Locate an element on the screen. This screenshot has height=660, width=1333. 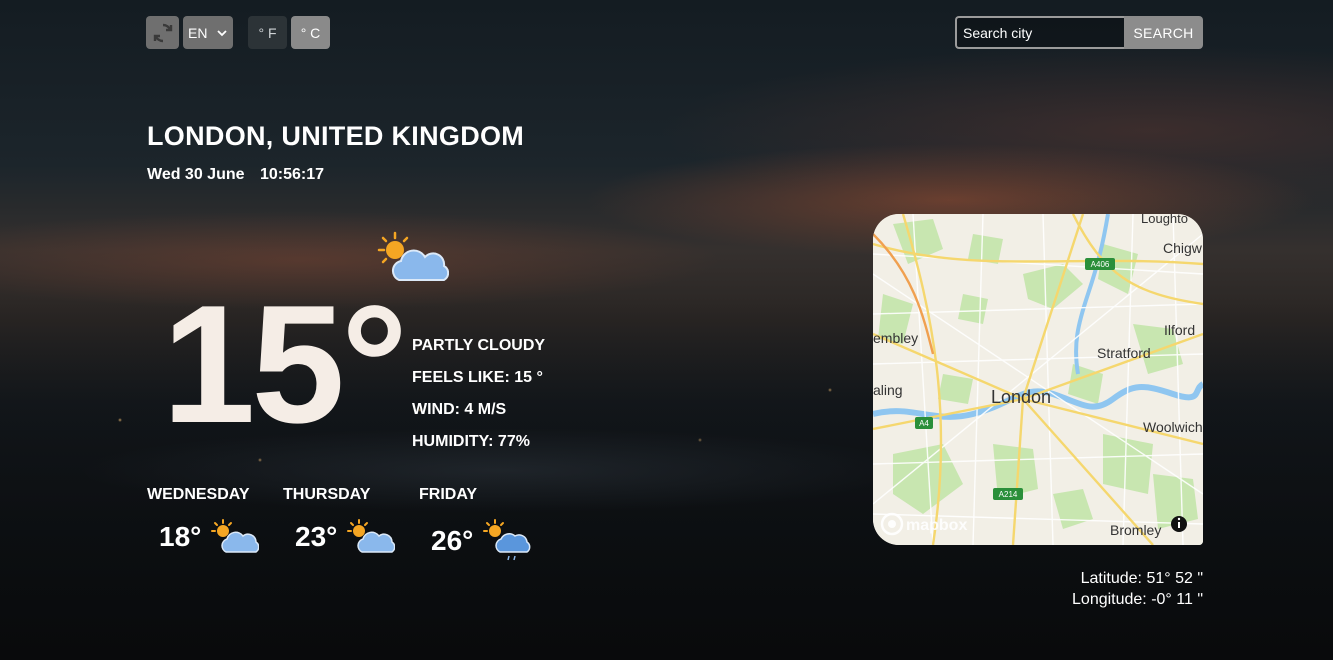
svg-text: A4 is located at coordinates (924, 423).